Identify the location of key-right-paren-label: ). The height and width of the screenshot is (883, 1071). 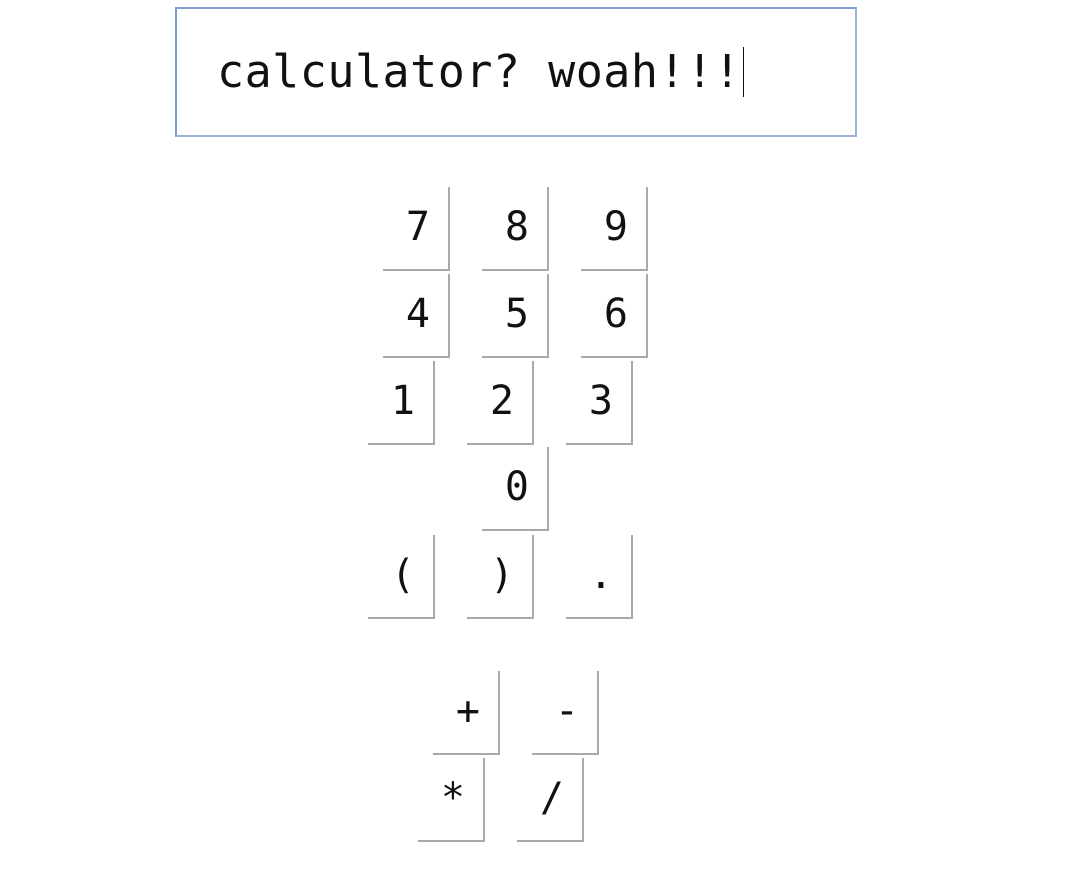
(501, 575).